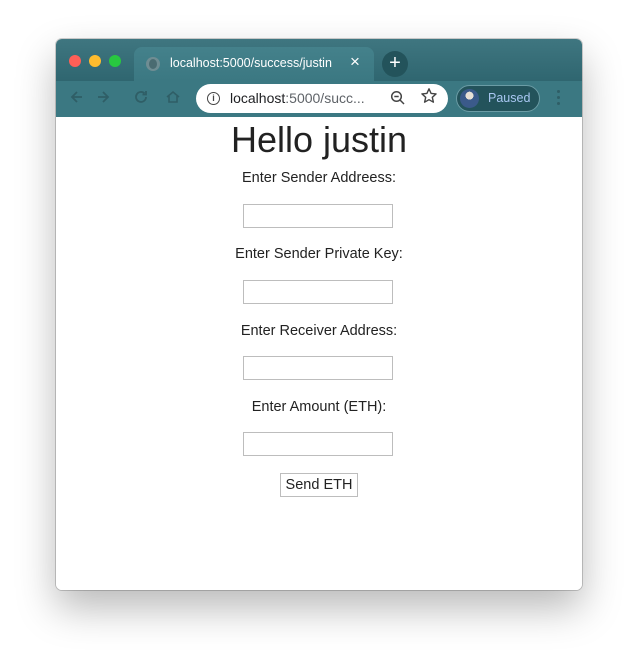 This screenshot has width=638, height=665. I want to click on profile-button: Paused, so click(498, 98).